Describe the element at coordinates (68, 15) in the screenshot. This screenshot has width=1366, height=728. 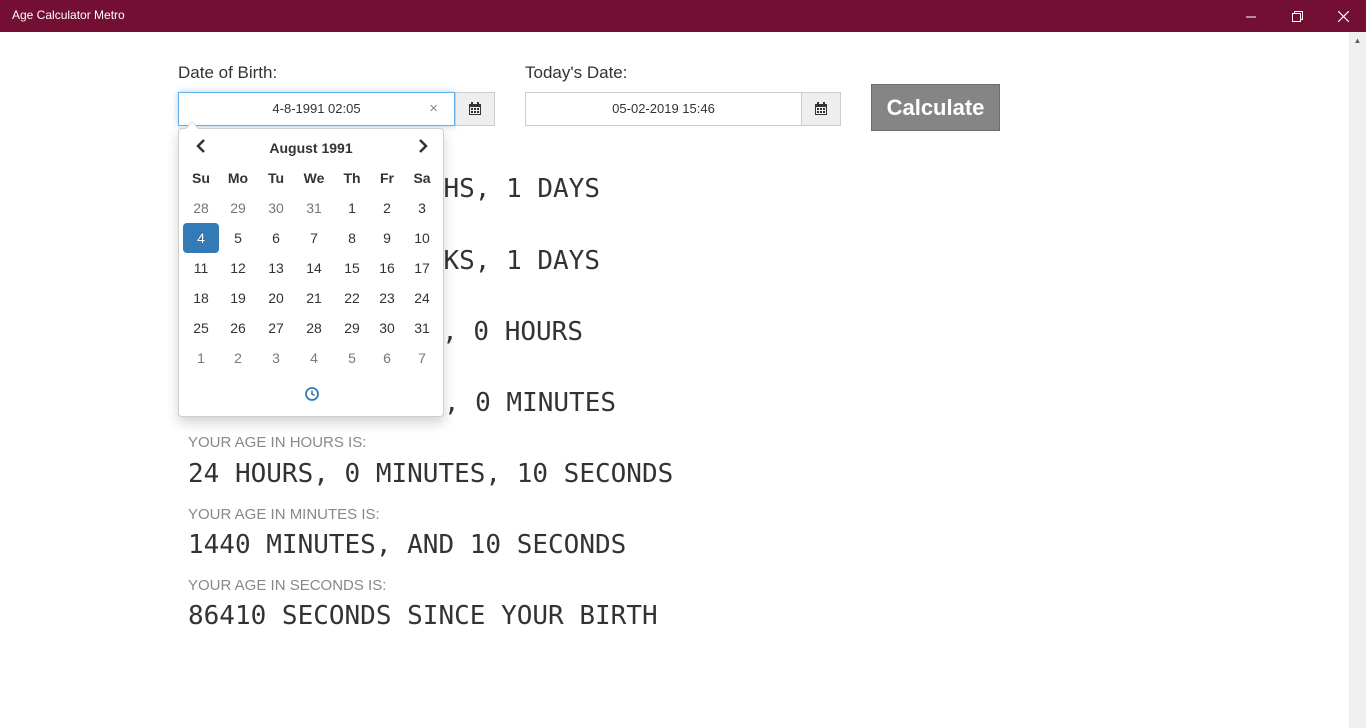
I see `window-title: Age Calculator Metro` at that location.